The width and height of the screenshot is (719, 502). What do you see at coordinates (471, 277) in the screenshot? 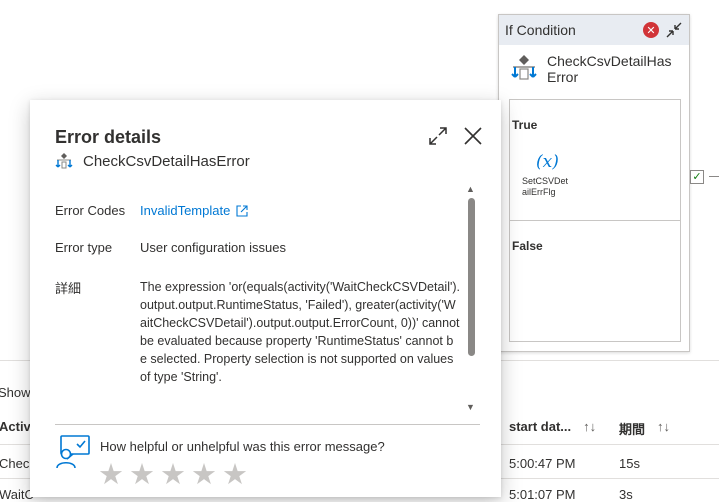
I see `scrollbar-thumb` at bounding box center [471, 277].